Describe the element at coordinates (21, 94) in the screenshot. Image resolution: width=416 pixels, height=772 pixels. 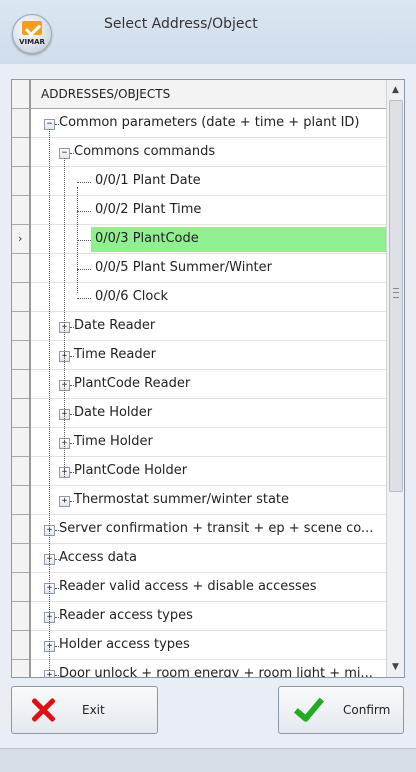
I see `header-selector-cell` at that location.